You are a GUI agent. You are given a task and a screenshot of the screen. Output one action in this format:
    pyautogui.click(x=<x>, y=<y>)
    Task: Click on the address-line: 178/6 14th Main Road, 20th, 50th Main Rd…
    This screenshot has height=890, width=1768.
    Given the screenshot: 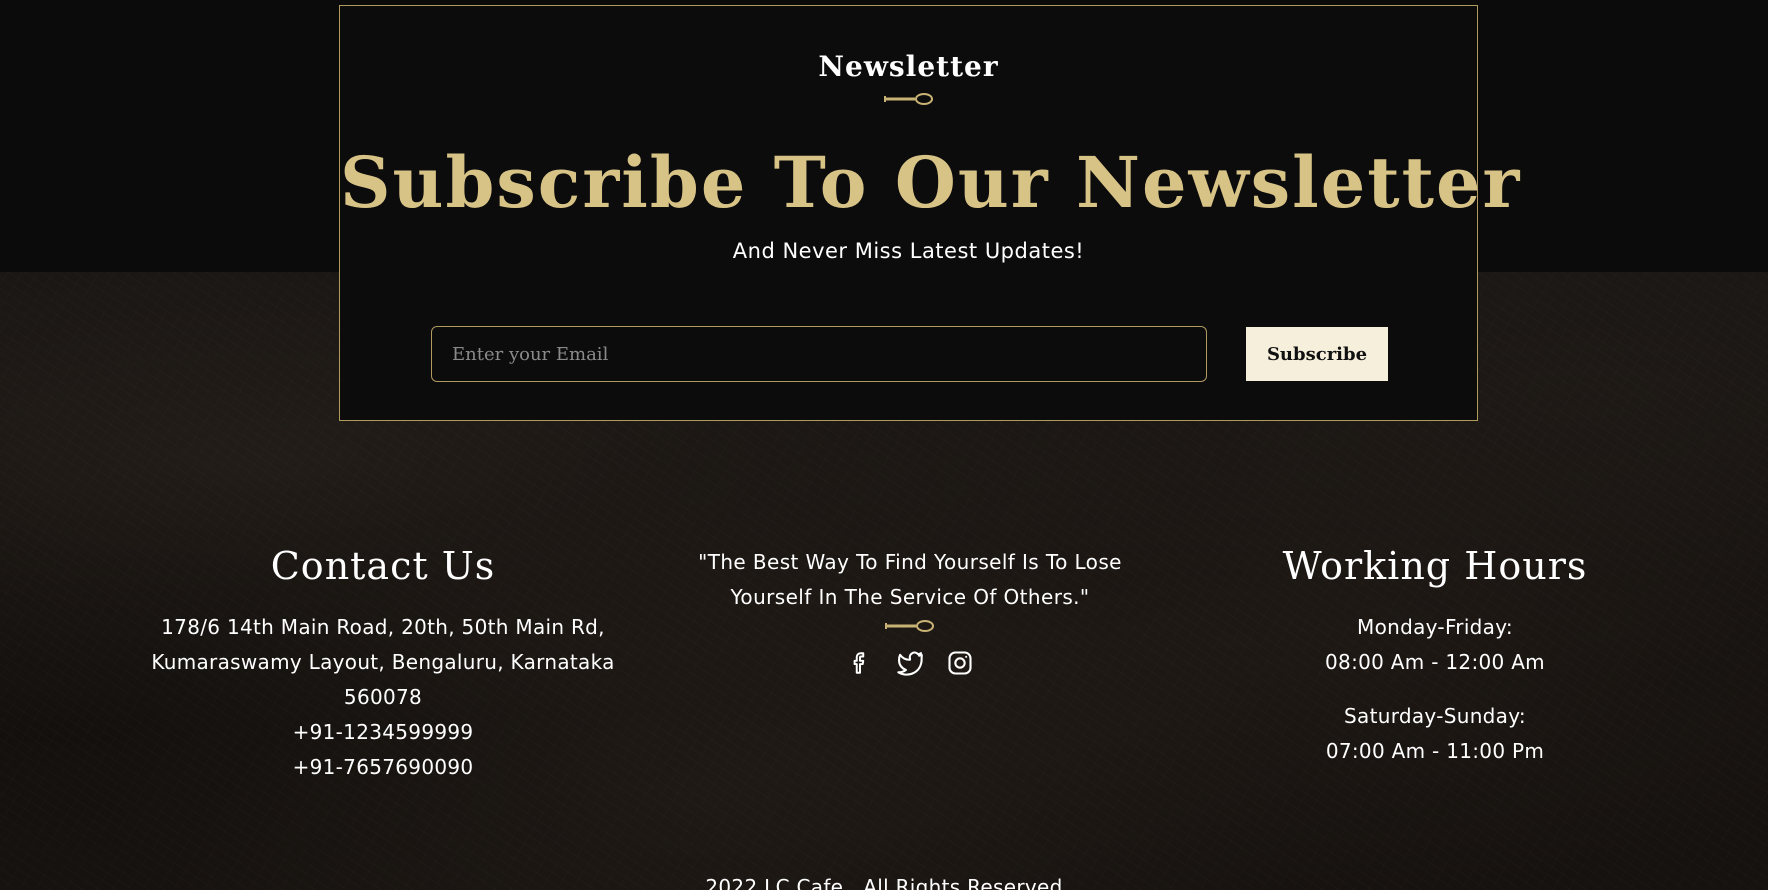 What is the action you would take?
    pyautogui.click(x=383, y=627)
    